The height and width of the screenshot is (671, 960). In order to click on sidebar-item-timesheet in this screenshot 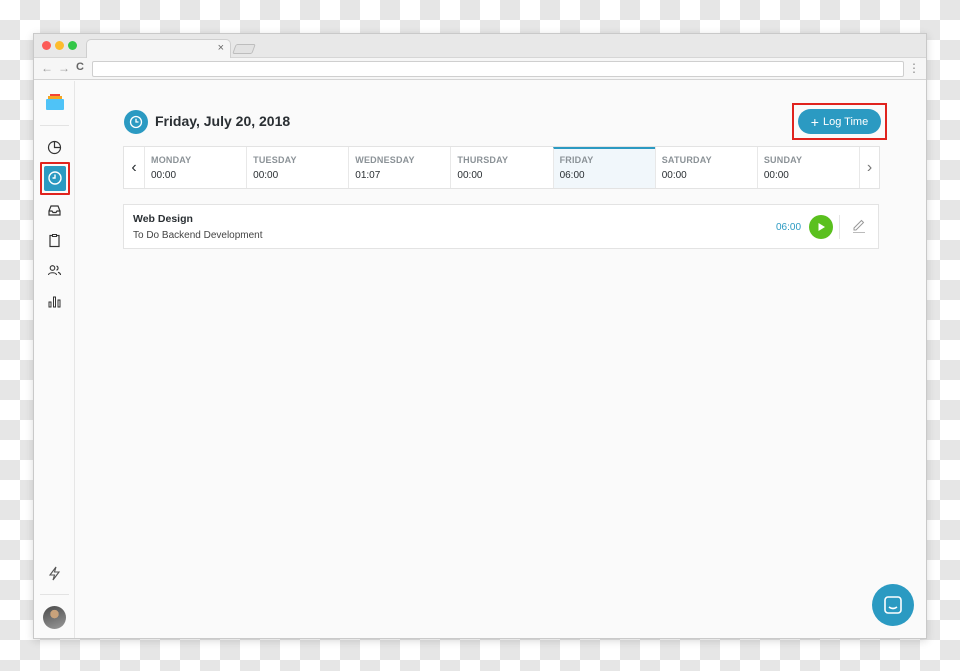, I will do `click(55, 178)`.